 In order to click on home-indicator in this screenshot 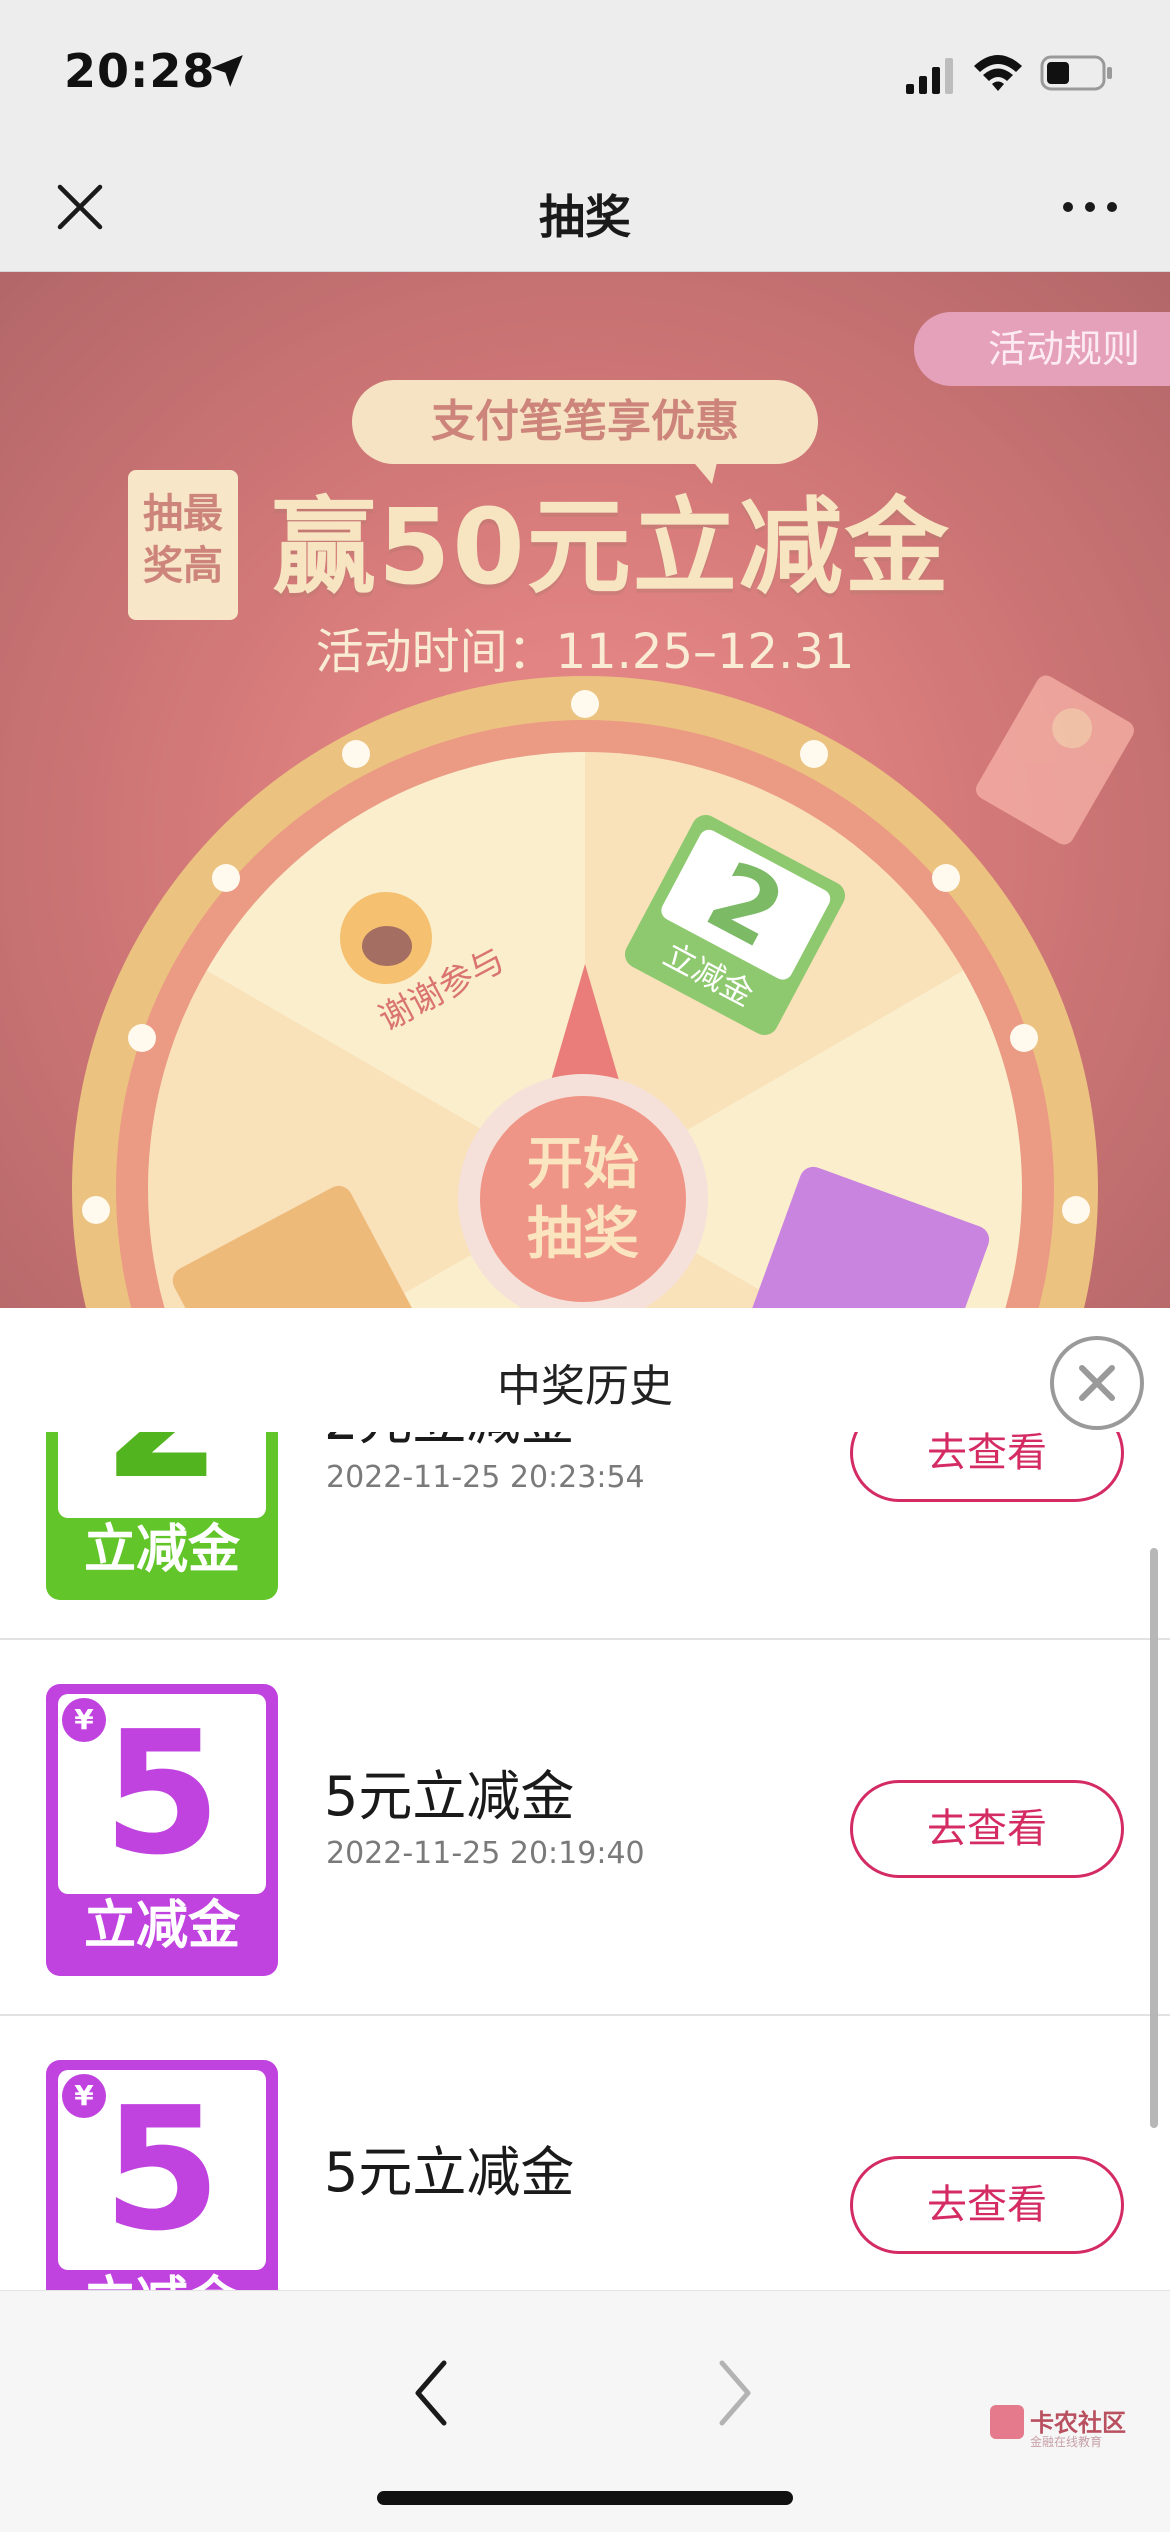, I will do `click(585, 2498)`.